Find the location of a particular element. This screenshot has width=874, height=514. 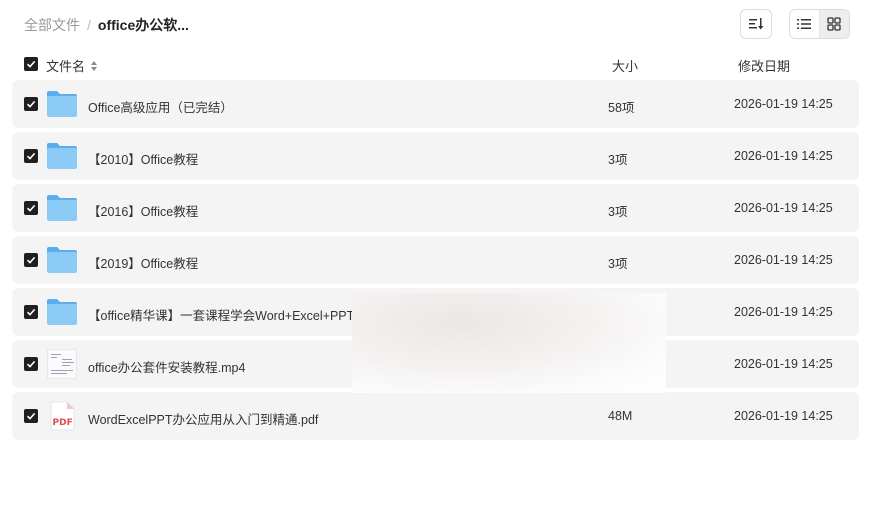

sort-arrows-icon is located at coordinates (94, 65).